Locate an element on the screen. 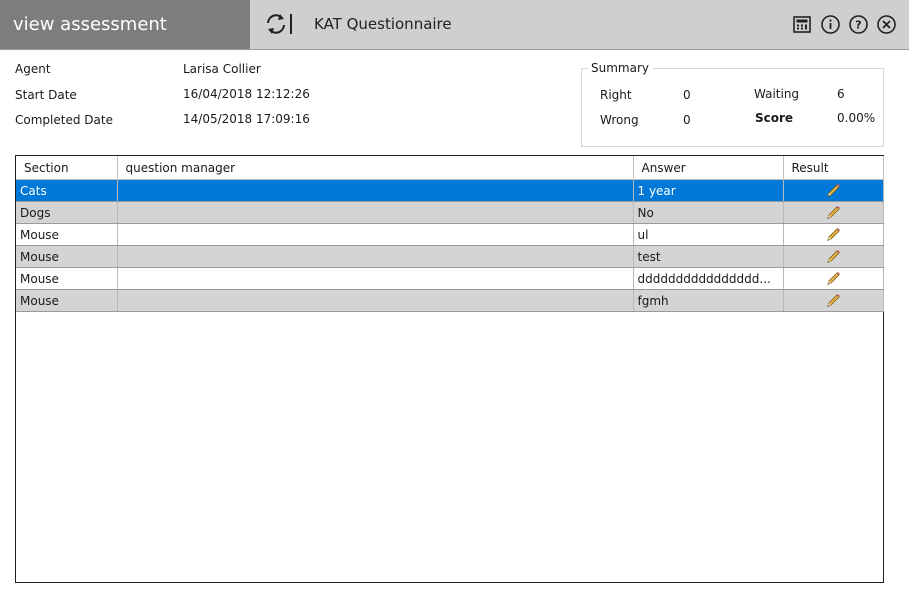 This screenshot has width=909, height=602. column-header-answer: Answer is located at coordinates (708, 168).